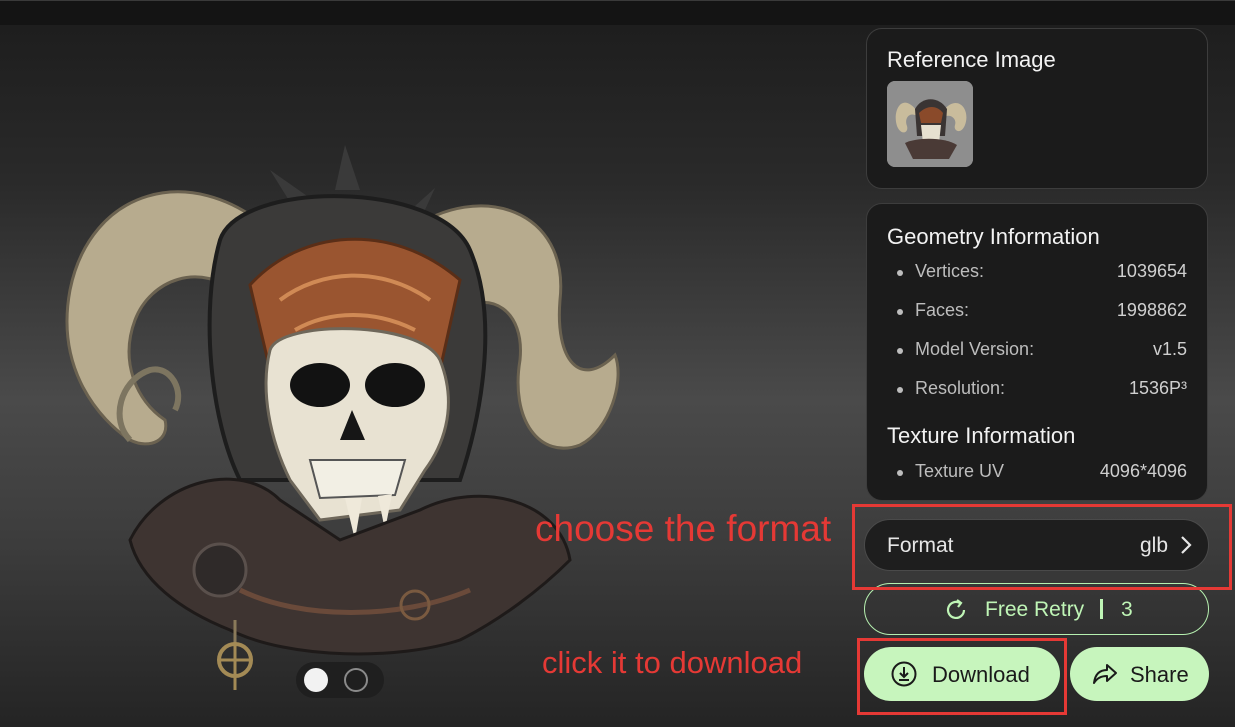 Image resolution: width=1235 pixels, height=727 pixels. I want to click on free-retry-label: Free Retry, so click(1035, 609).